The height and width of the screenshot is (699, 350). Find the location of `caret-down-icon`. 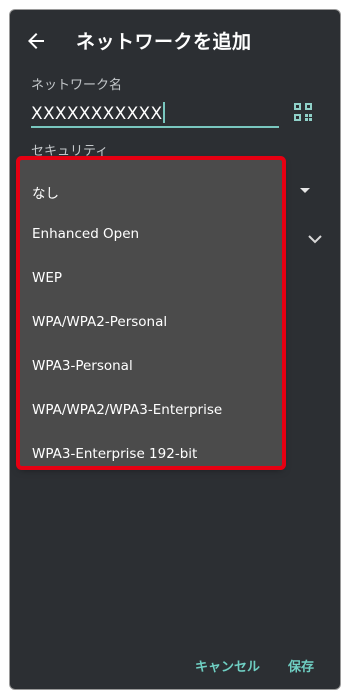

caret-down-icon is located at coordinates (305, 190).